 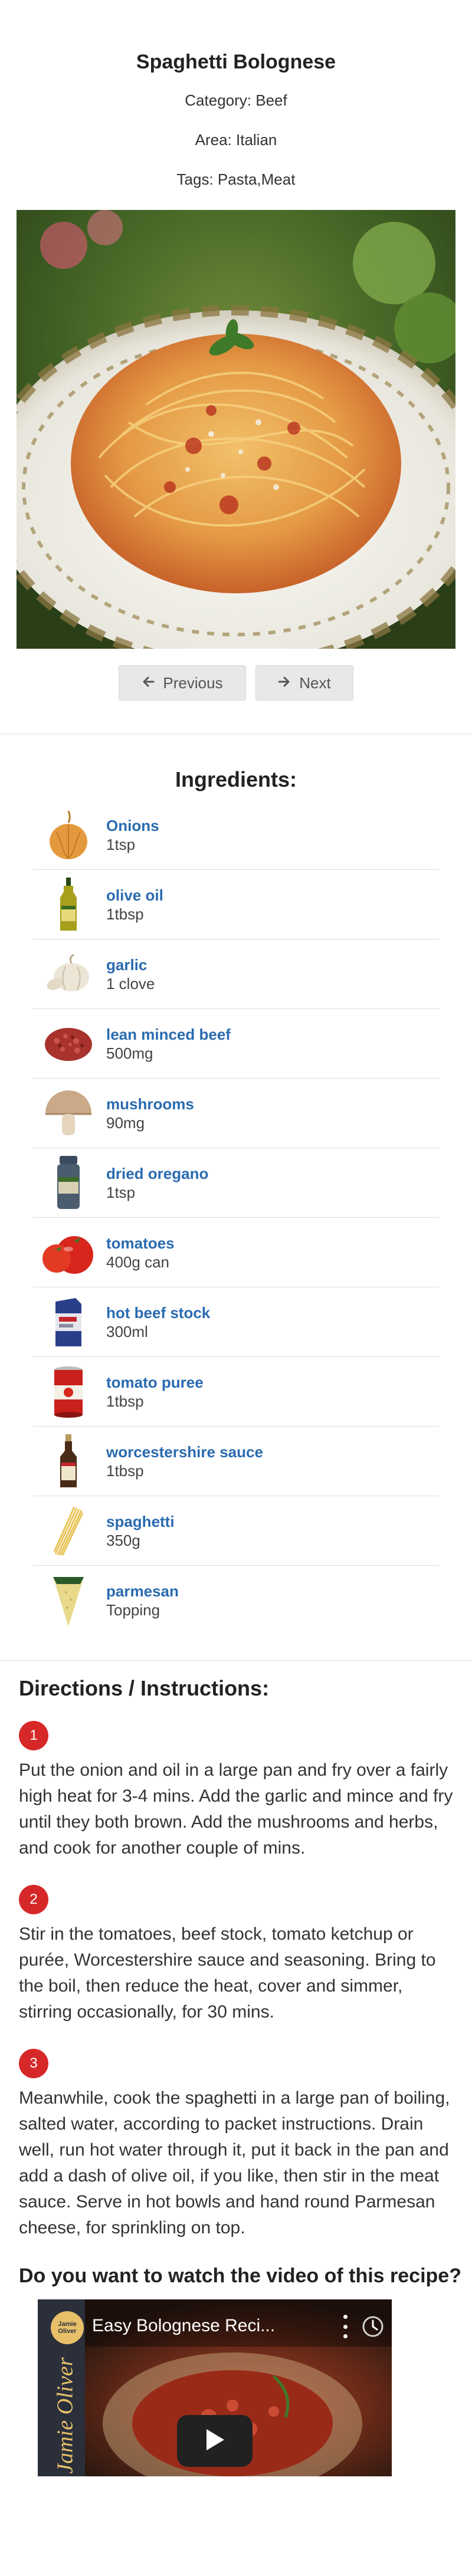 What do you see at coordinates (68, 1252) in the screenshot?
I see `tomato-icon` at bounding box center [68, 1252].